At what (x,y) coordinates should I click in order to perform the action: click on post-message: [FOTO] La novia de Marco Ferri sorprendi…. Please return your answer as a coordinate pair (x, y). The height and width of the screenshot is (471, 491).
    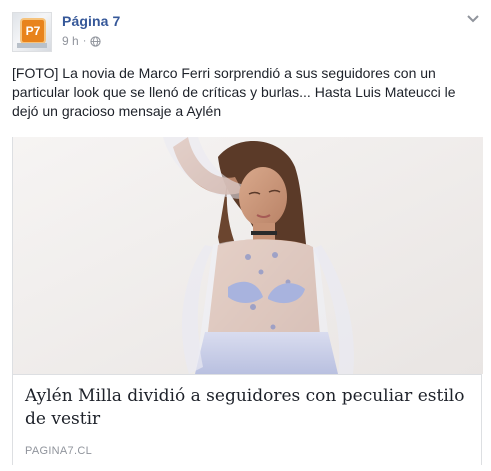
    Looking at the image, I should click on (234, 92).